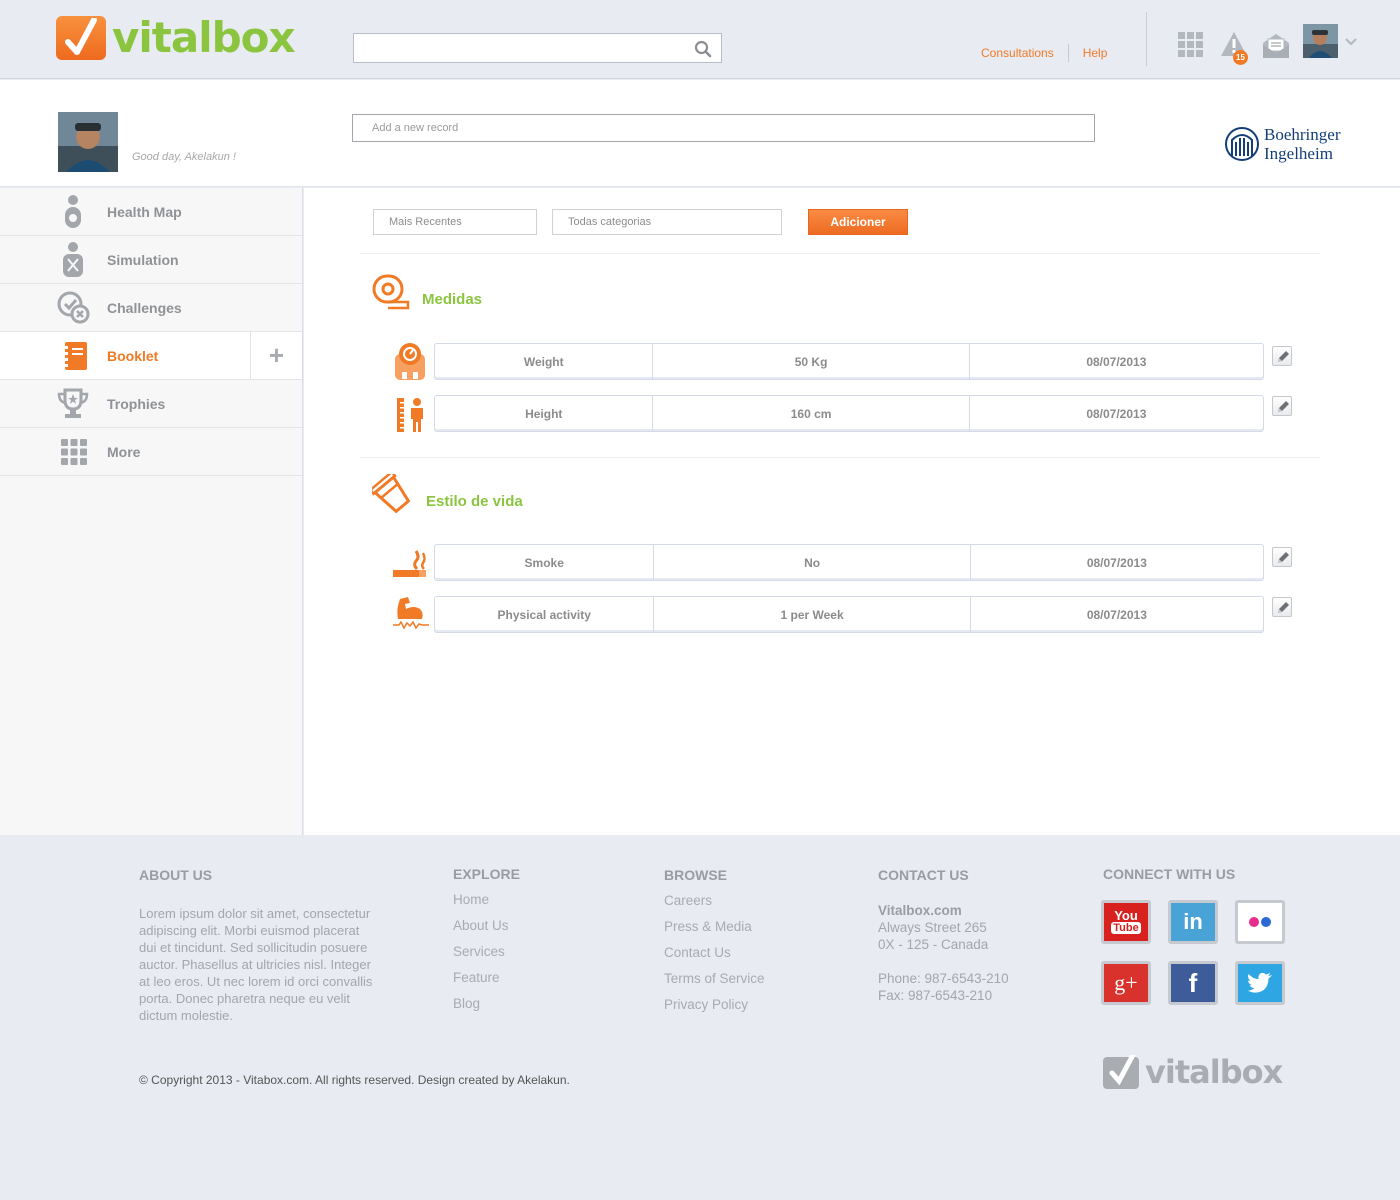  Describe the element at coordinates (1017, 53) in the screenshot. I see `consultations-link: Consultations` at that location.